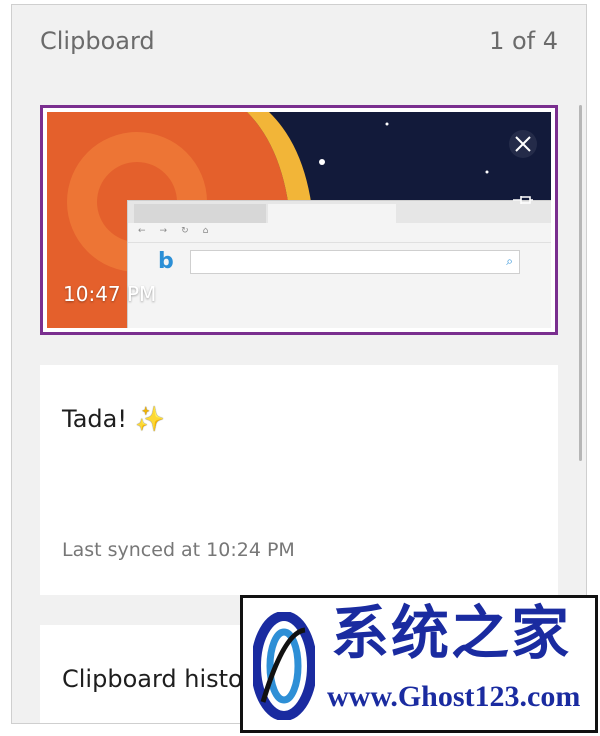  Describe the element at coordinates (523, 41) in the screenshot. I see `page-indicator: 1 of 4` at that location.